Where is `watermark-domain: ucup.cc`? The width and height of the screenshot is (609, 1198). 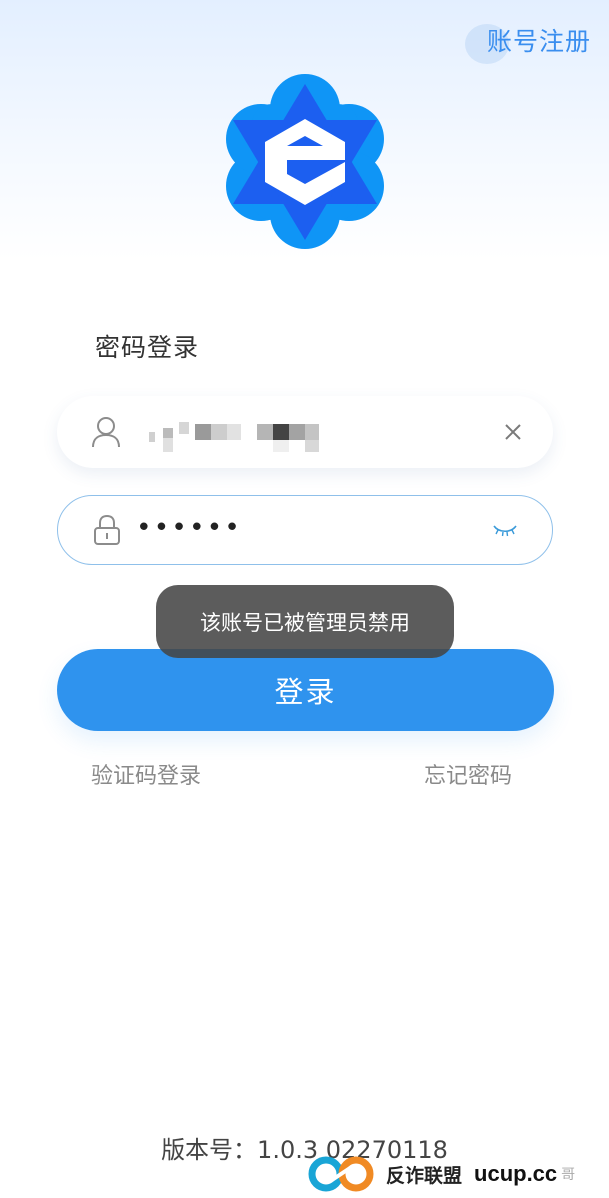
watermark-domain: ucup.cc is located at coordinates (516, 1173).